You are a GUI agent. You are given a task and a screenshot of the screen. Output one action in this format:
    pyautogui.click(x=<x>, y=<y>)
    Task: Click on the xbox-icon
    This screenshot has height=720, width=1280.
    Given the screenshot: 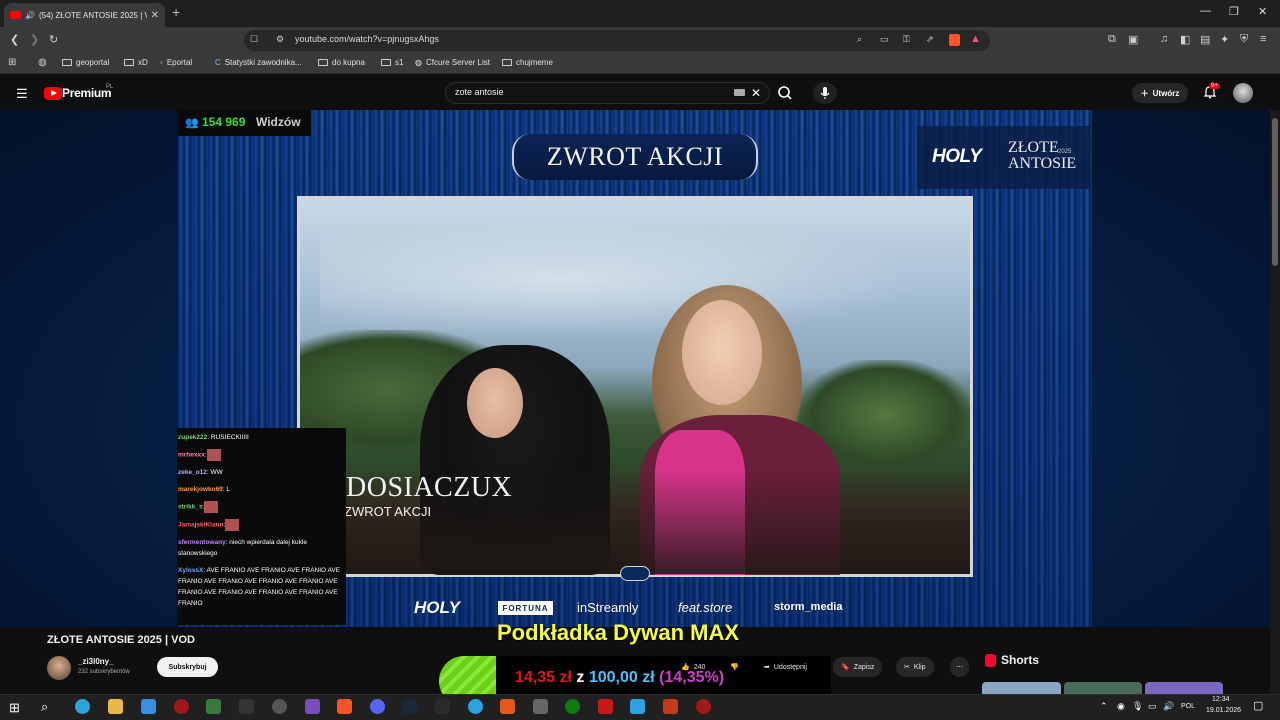 What is the action you would take?
    pyautogui.click(x=572, y=706)
    